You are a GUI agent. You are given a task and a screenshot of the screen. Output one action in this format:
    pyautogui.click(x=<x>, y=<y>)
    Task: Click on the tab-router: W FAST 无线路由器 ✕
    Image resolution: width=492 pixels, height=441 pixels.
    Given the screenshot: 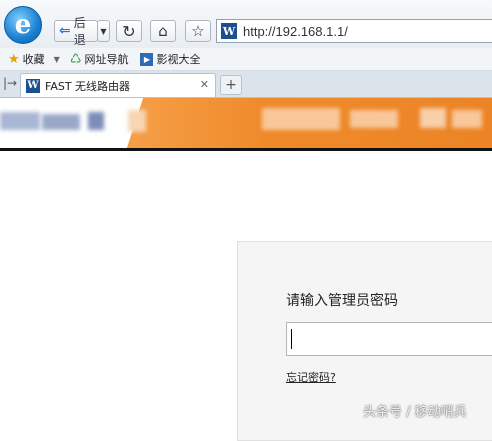 What is the action you would take?
    pyautogui.click(x=118, y=85)
    